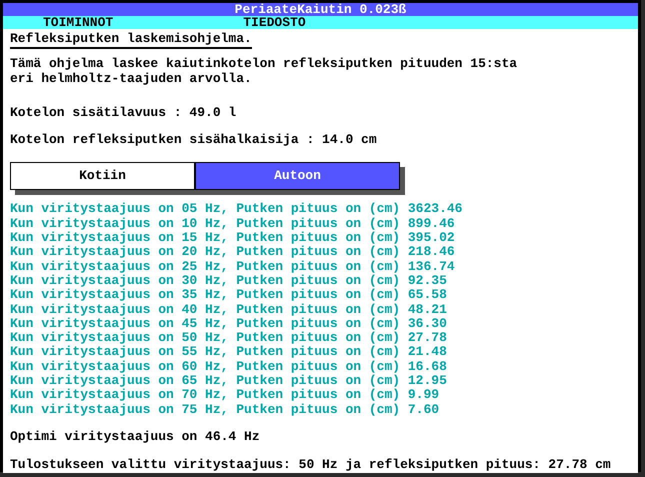 The image size is (645, 477). Describe the element at coordinates (229, 381) in the screenshot. I see `result-line: Kun viritystaajuus on 65 Hz, Putken pituus on (cm) 12.95` at that location.